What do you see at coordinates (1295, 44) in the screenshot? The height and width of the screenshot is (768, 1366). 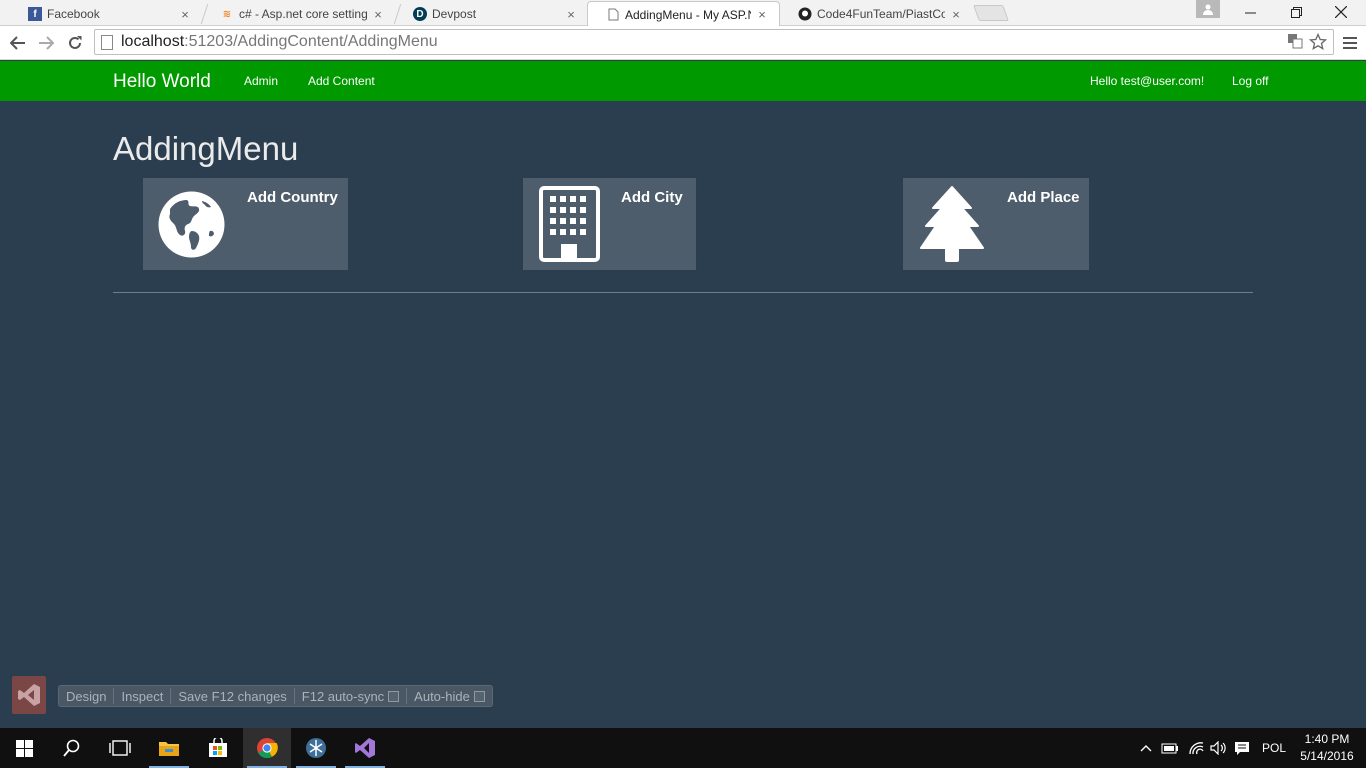 I see `translate-icon` at bounding box center [1295, 44].